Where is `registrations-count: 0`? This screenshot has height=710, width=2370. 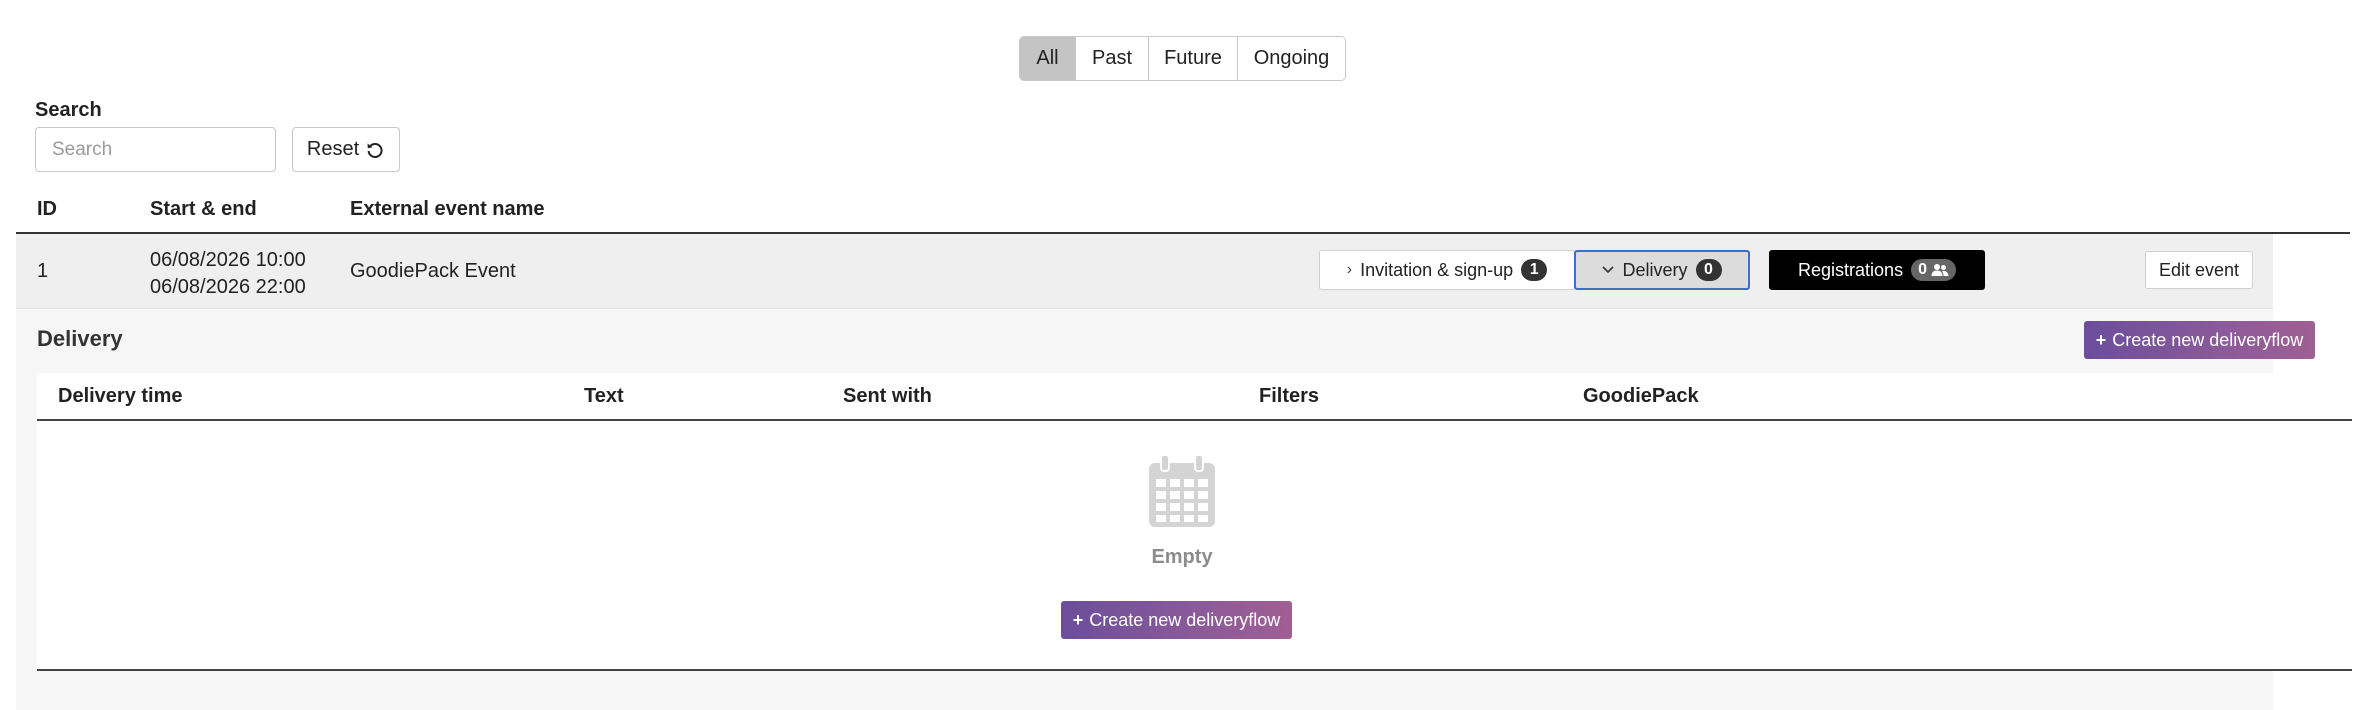
registrations-count: 0 is located at coordinates (1922, 269).